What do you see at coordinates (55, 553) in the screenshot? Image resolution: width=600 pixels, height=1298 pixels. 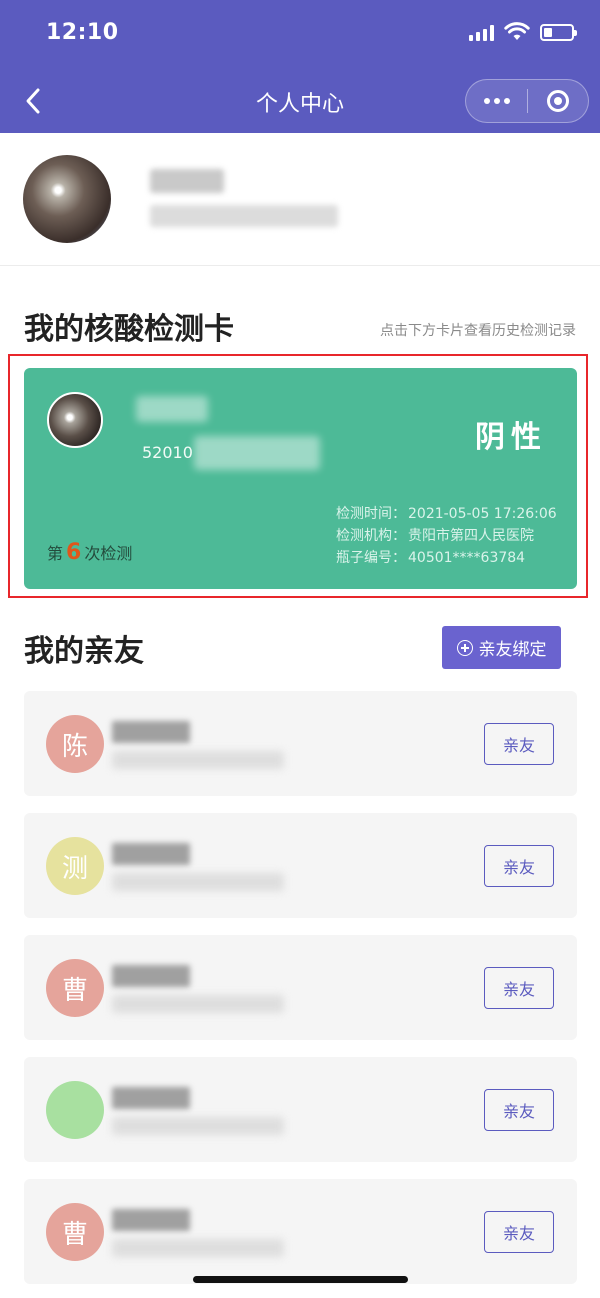 I see `count-prefix: 第` at bounding box center [55, 553].